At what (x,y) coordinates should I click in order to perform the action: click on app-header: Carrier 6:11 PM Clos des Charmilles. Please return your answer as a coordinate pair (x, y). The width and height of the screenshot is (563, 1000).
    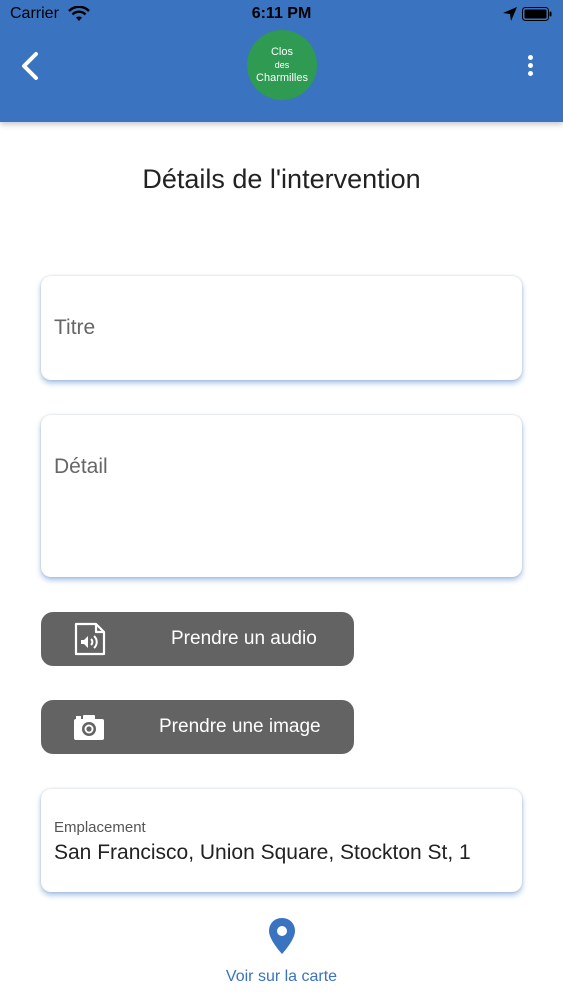
    Looking at the image, I should click on (281, 61).